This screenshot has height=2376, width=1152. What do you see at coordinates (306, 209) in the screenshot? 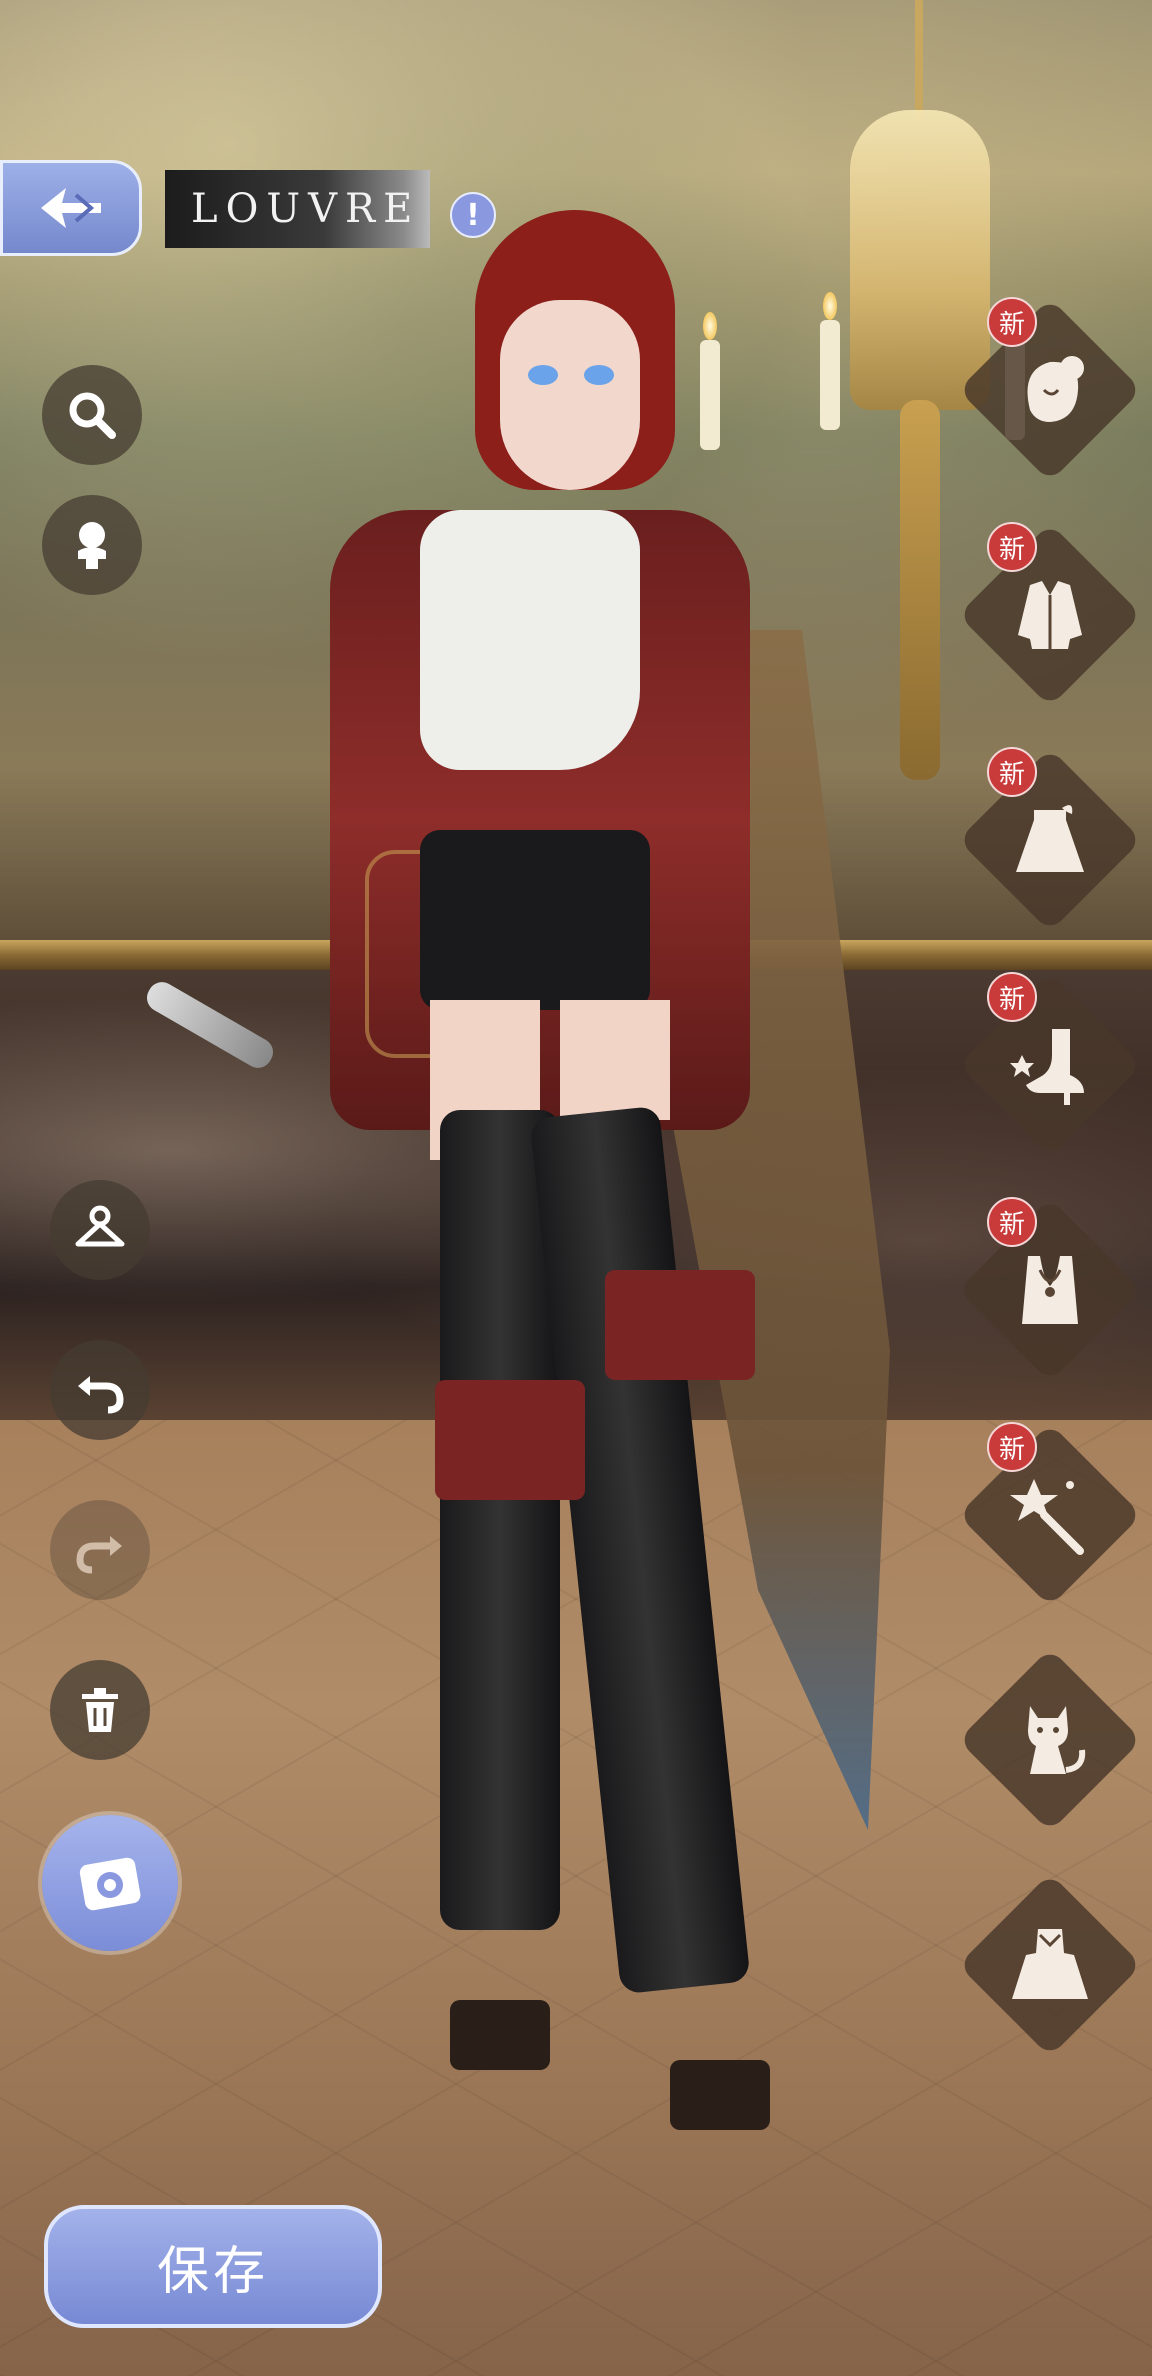
I see `location-name: LOUVRE` at bounding box center [306, 209].